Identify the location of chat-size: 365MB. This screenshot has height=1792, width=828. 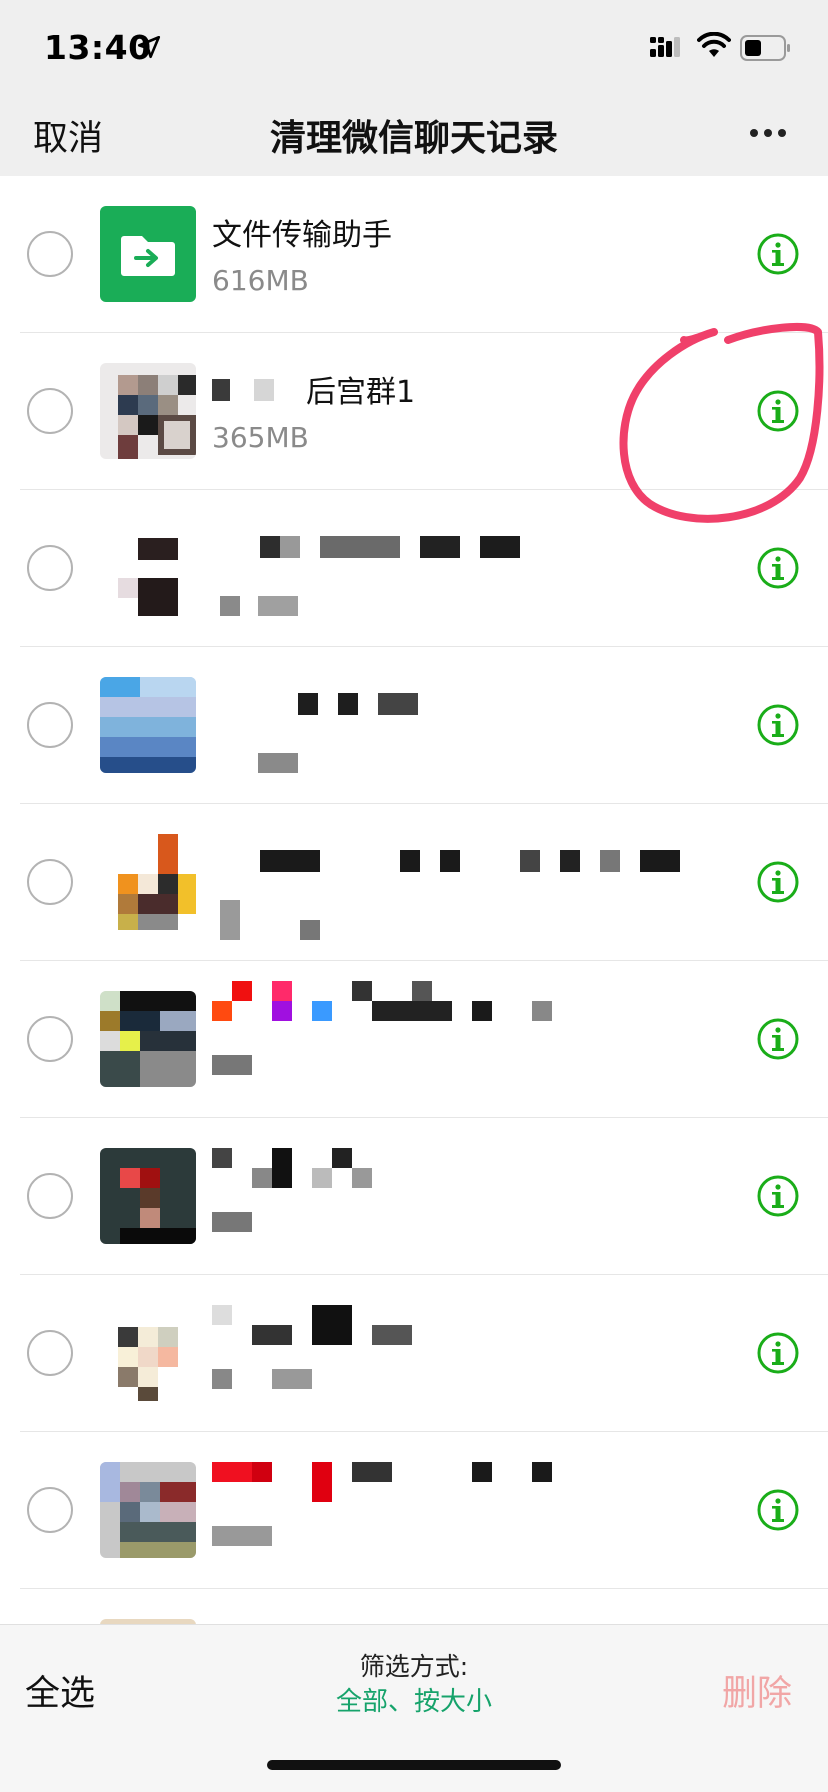
(260, 437).